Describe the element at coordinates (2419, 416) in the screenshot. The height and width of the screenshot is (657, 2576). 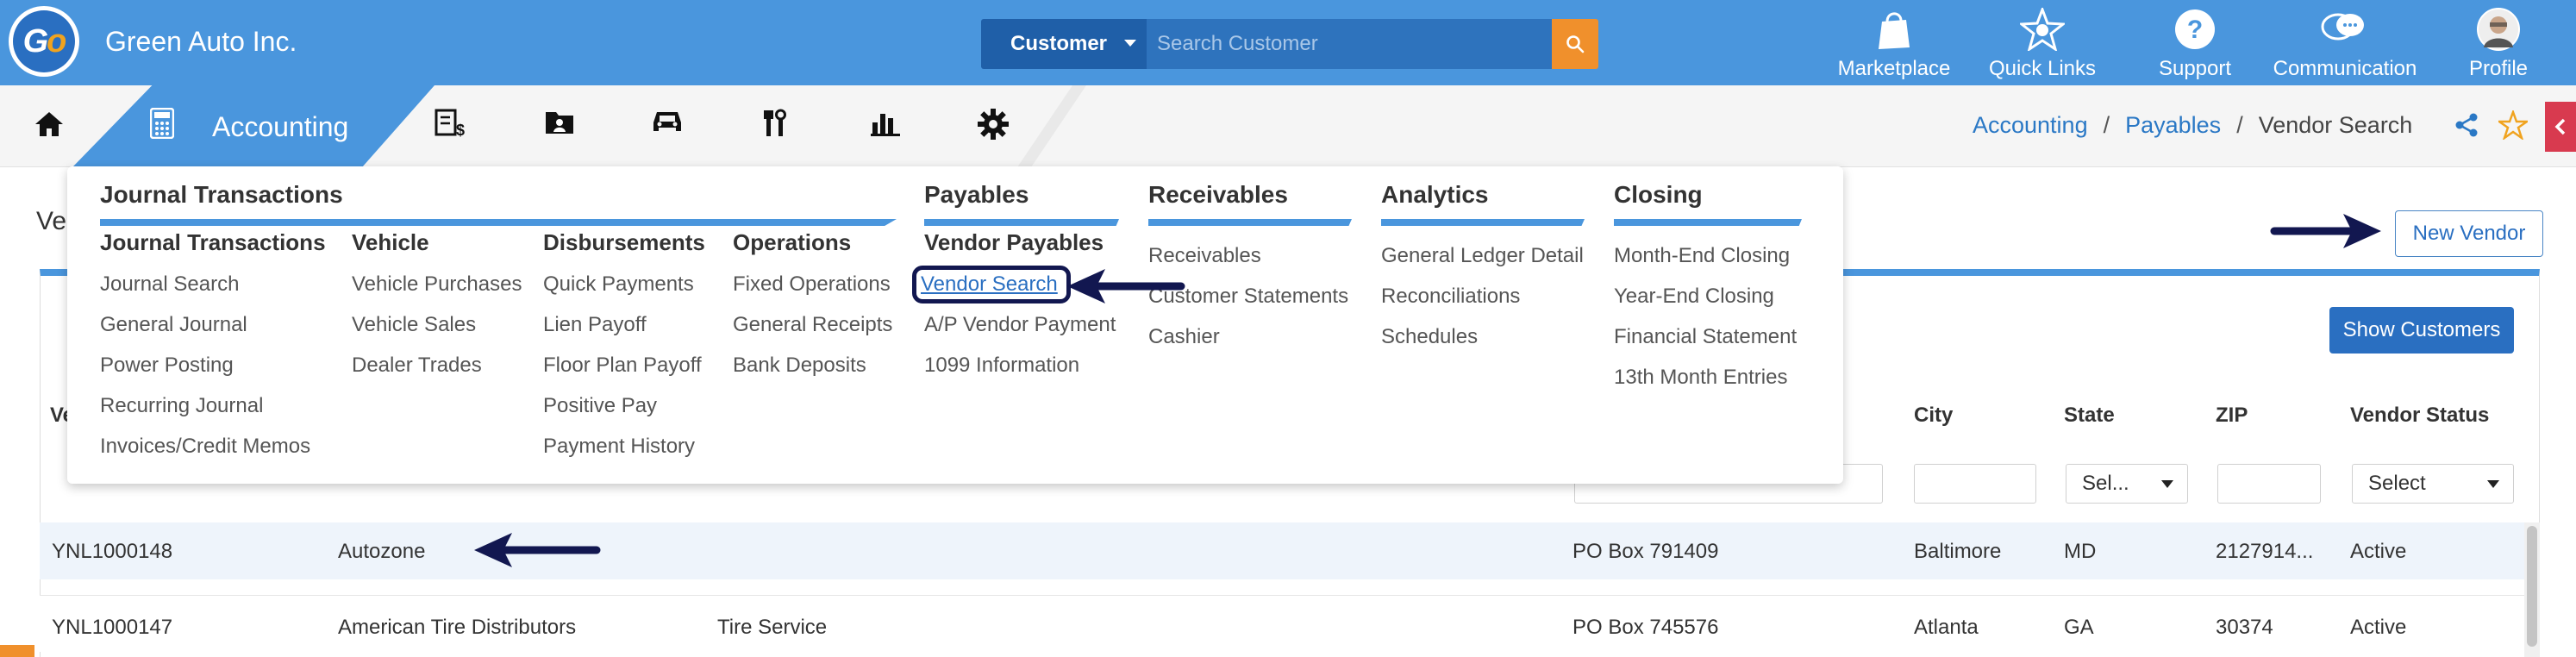
I see `column-header-vendor-status: Vendor Status` at that location.